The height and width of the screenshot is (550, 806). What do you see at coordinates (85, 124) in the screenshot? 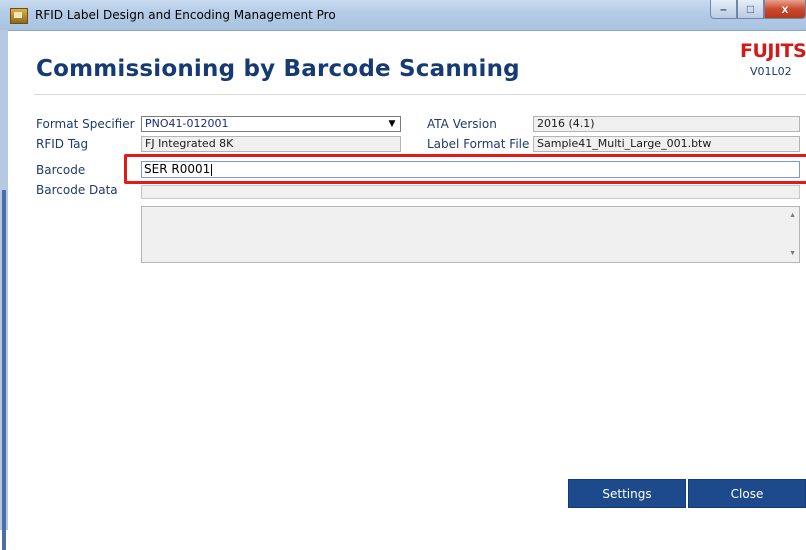
I see `format-specifier-label: Format Specifier` at bounding box center [85, 124].